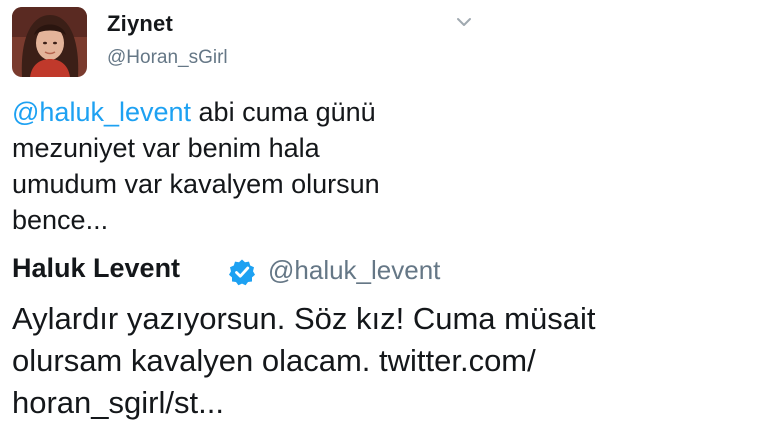 This screenshot has width=770, height=434. What do you see at coordinates (140, 24) in the screenshot?
I see `author-name: Ziynet` at bounding box center [140, 24].